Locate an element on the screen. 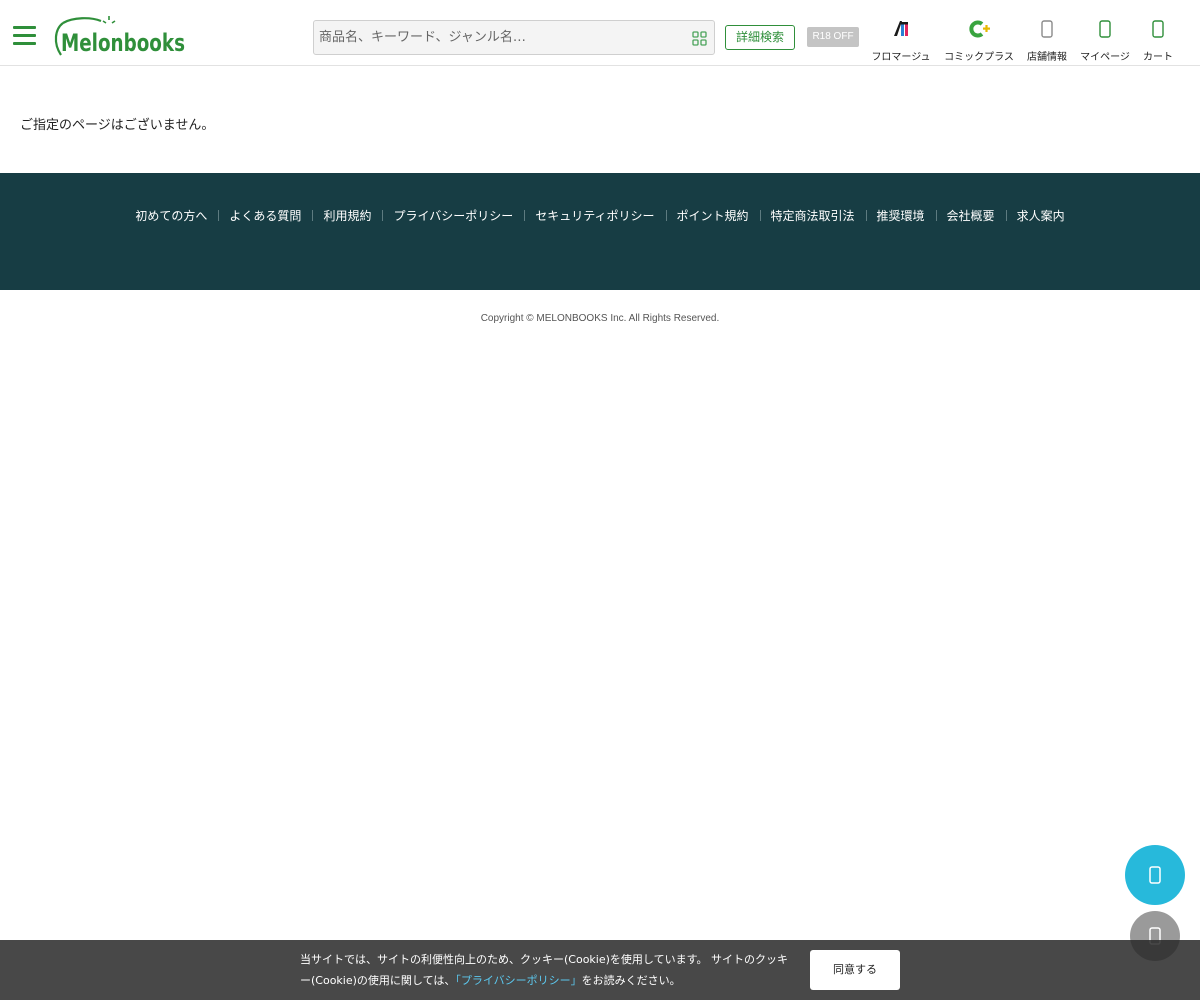 This screenshot has height=1000, width=1200. r18-toggle: R18 OFF is located at coordinates (833, 37).